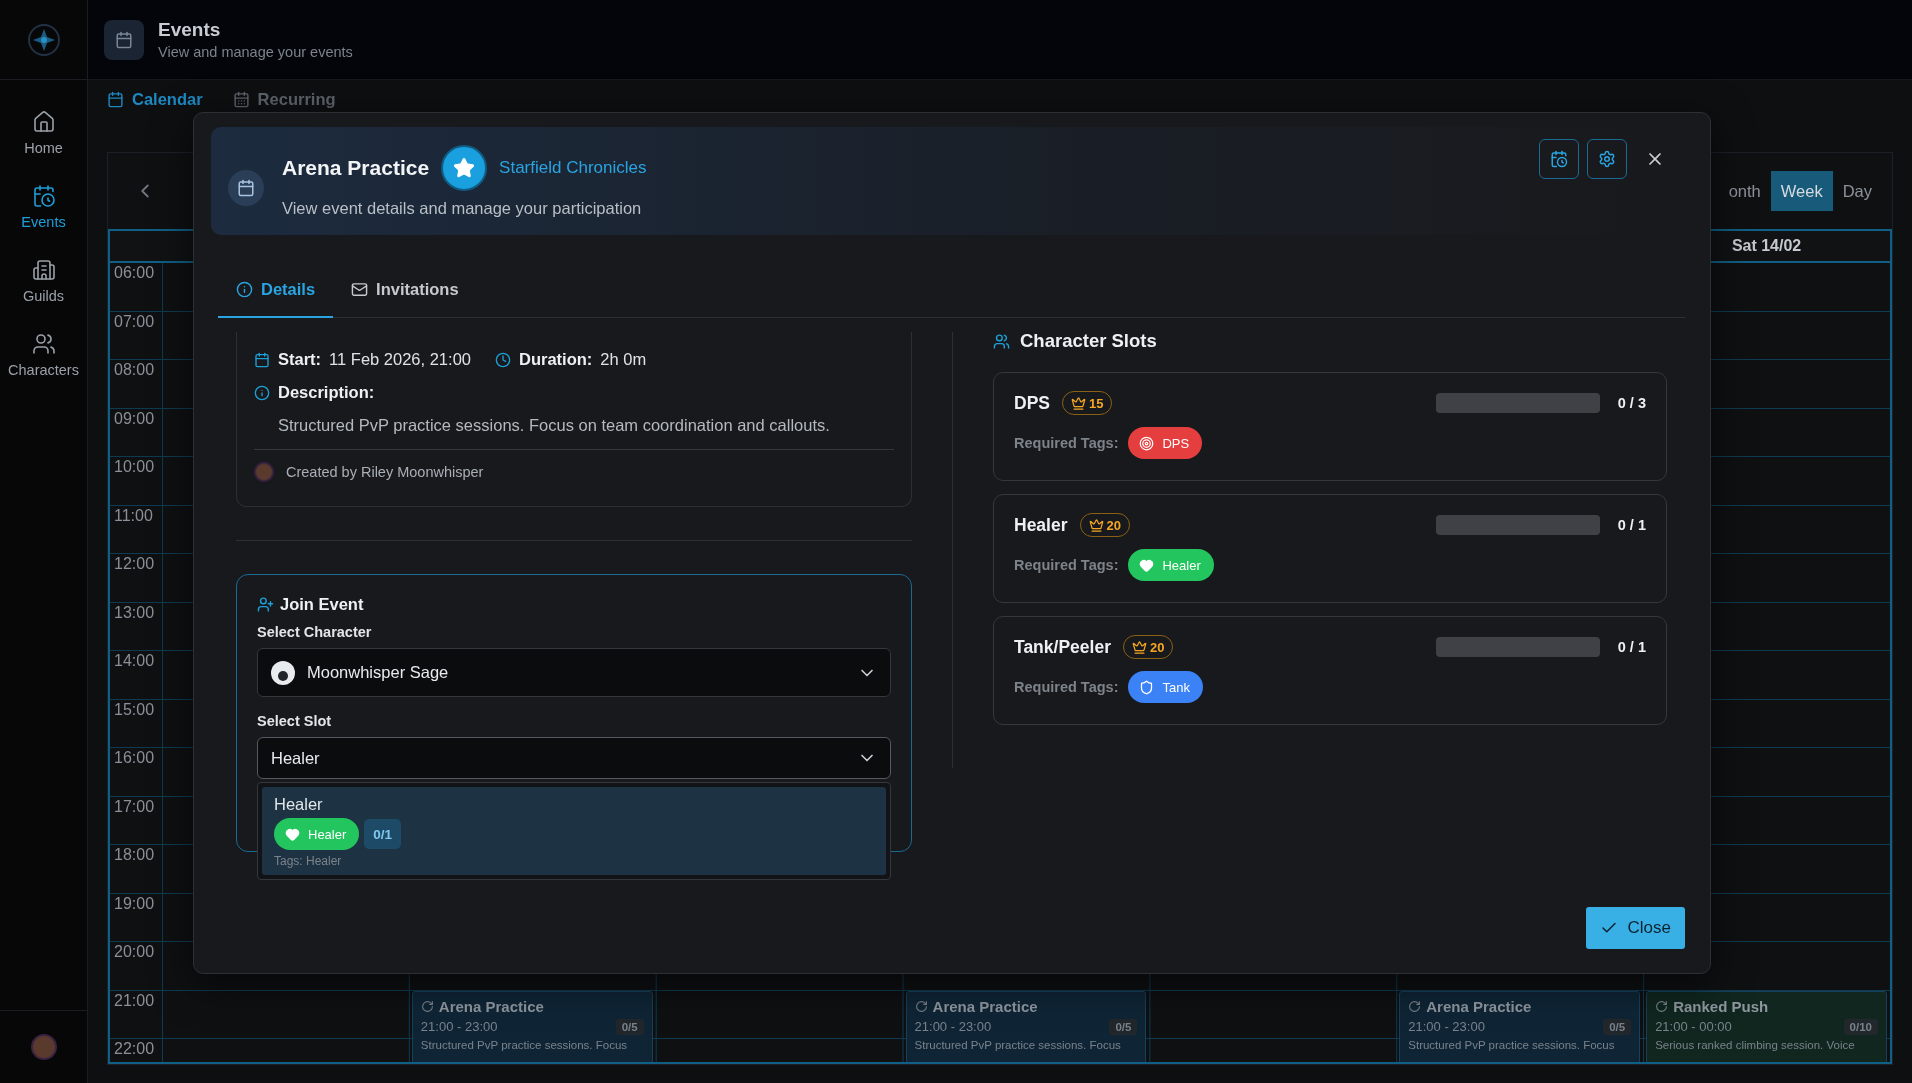 This screenshot has width=1912, height=1083. I want to click on event-card: Ranked Push 21:00 - 00:00 0/10 Serious ranked climbing session. Voice, so click(1766, 1026).